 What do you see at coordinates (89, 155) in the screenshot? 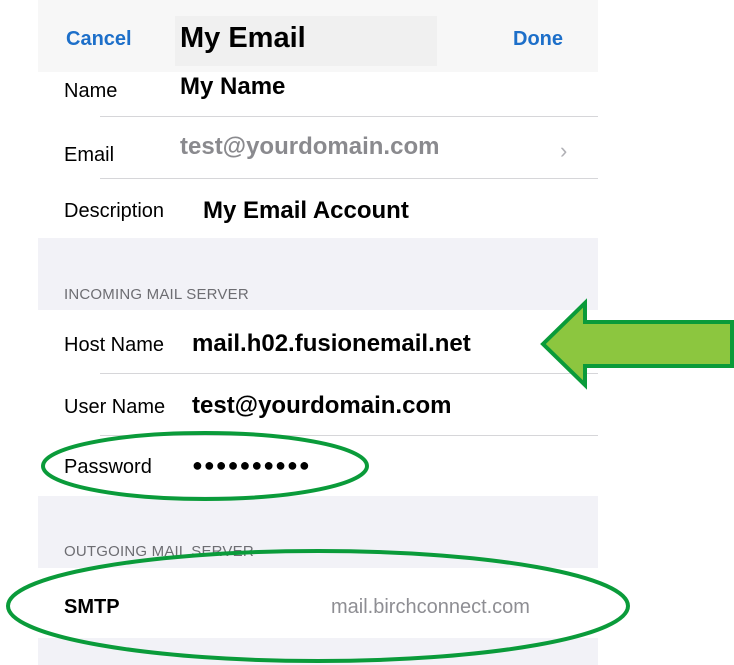
I see `email-label: Email` at bounding box center [89, 155].